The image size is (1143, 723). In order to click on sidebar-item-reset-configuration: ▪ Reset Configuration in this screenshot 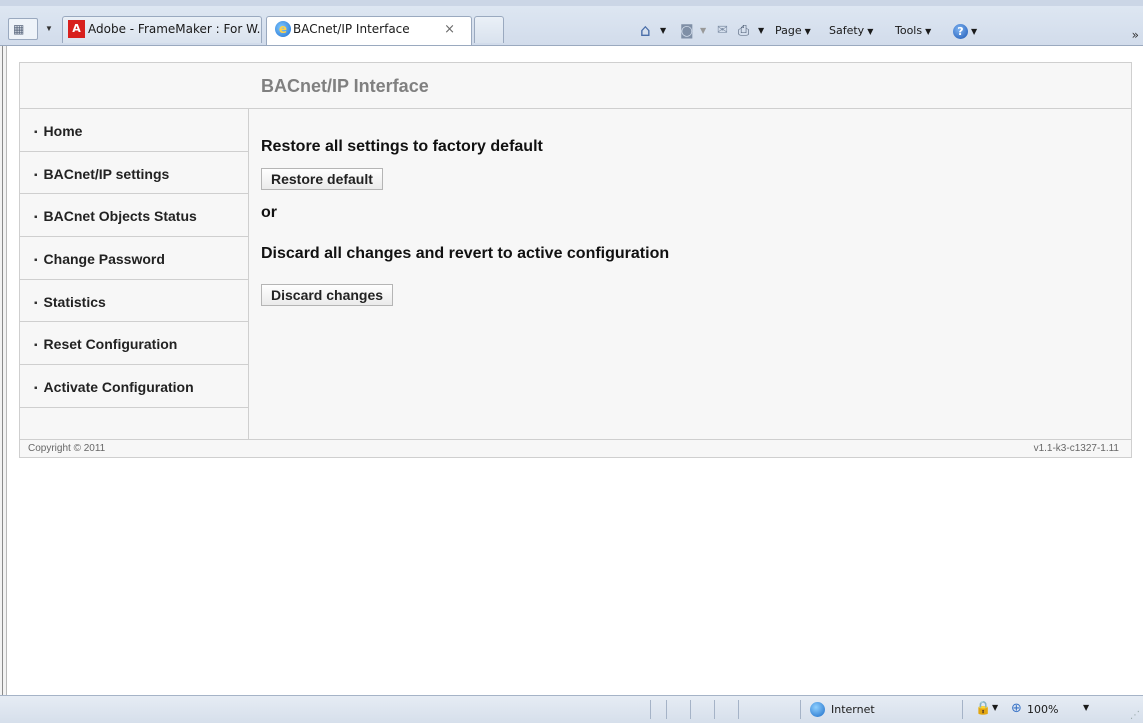, I will do `click(134, 344)`.